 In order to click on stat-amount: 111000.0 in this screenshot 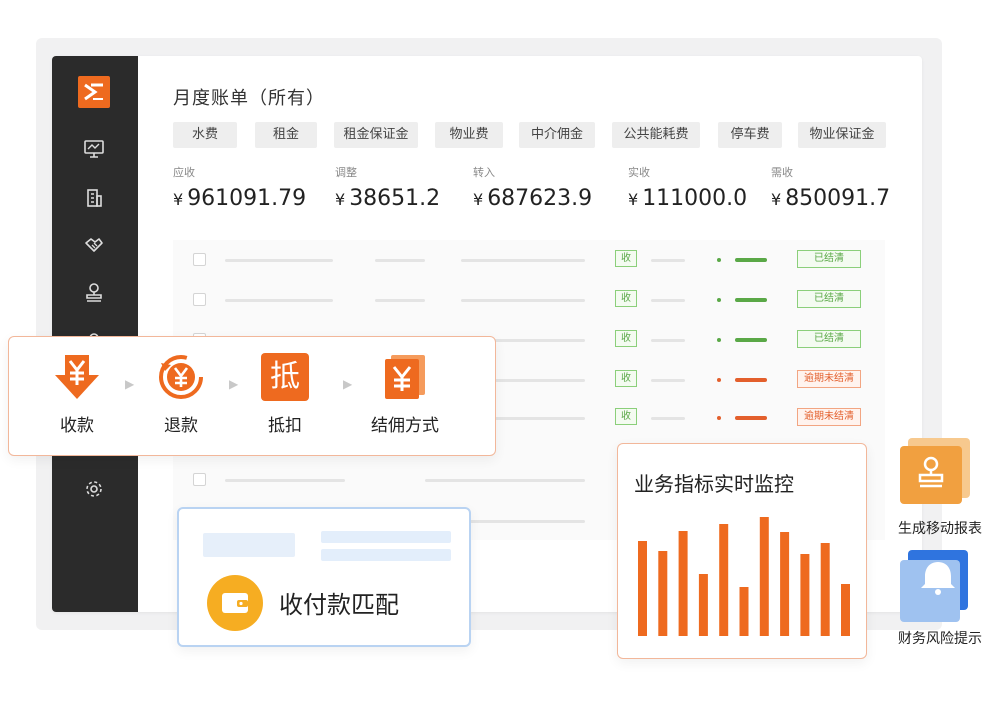, I will do `click(695, 198)`.